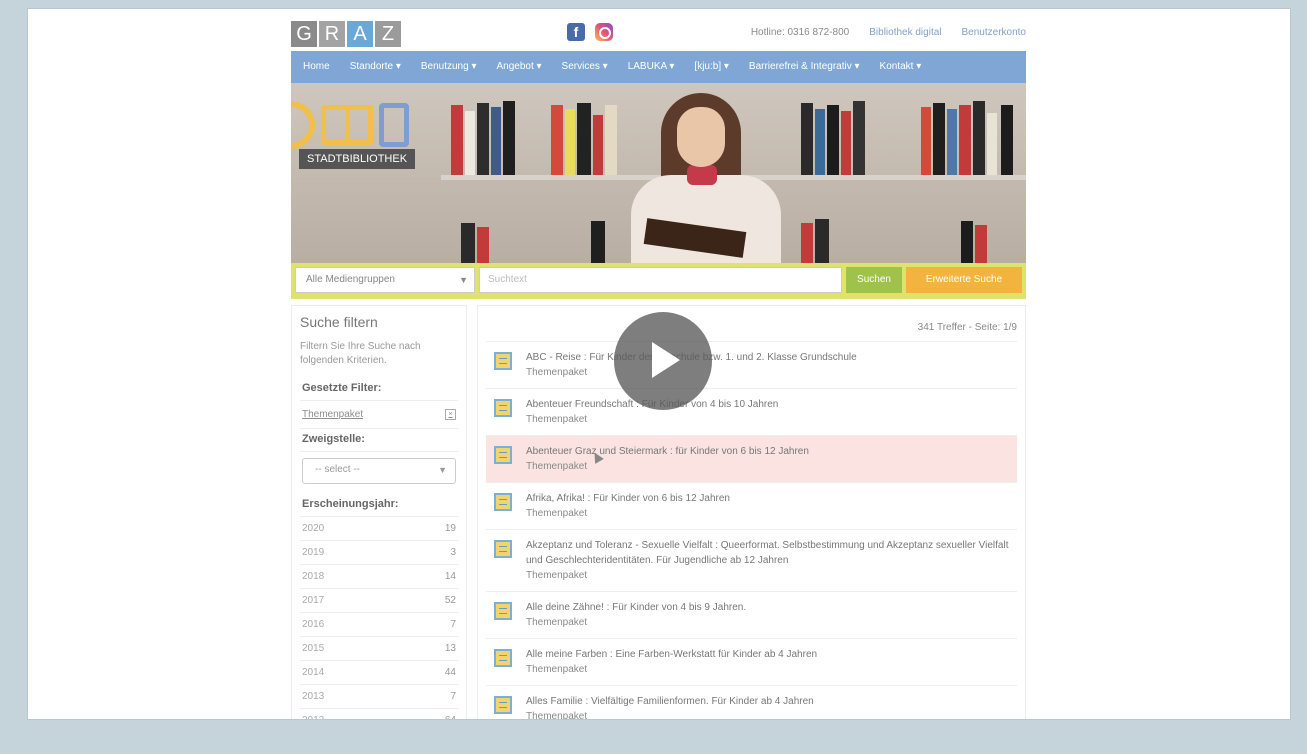 Image resolution: width=1307 pixels, height=754 pixels. I want to click on hits-count: 341 Treffer - Seite: 1/9, so click(967, 327).